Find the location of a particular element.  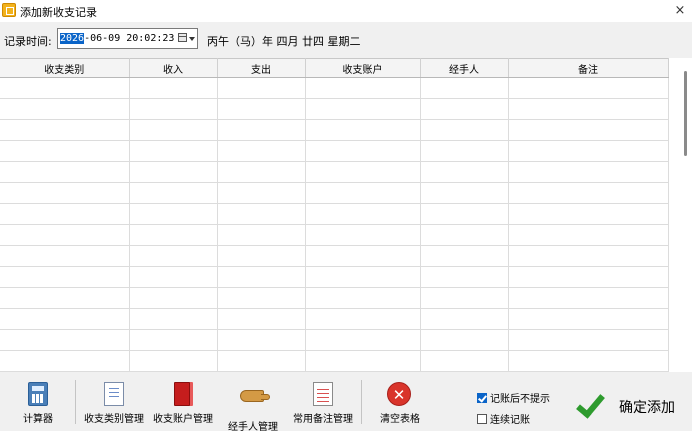

continuous-checkbox: 连续记账 is located at coordinates (503, 418).